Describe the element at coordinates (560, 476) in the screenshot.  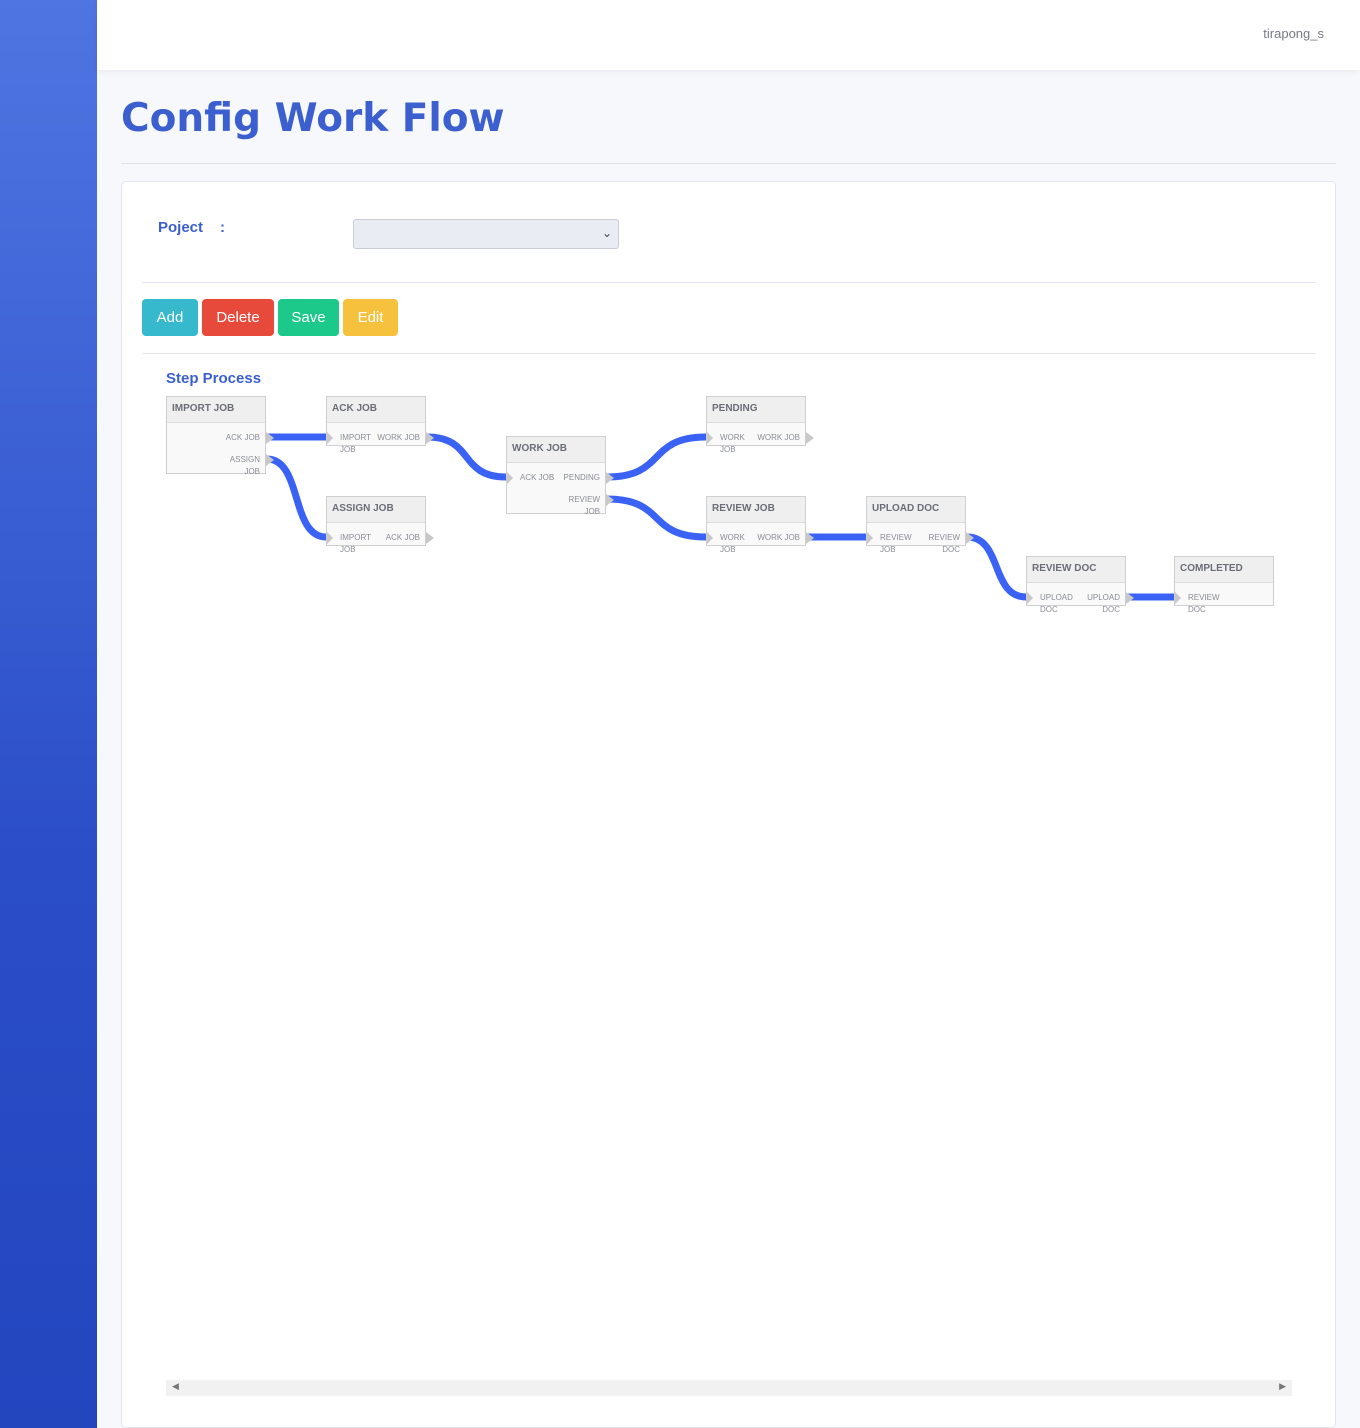
I see `flow-node-work-job: WORK JOB ACK JOB PENDING REVIEW JOB` at that location.